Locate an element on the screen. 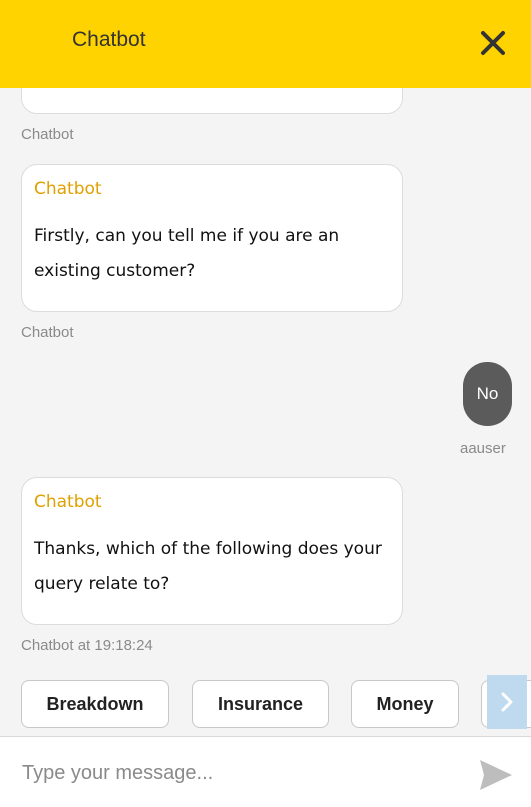  send-button is located at coordinates (496, 775).